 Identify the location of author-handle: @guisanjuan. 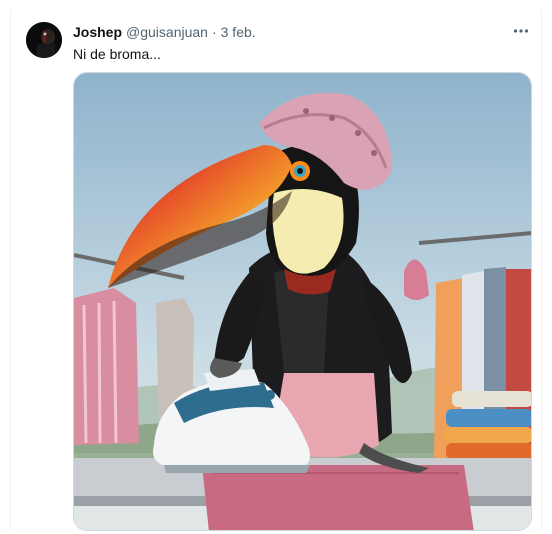
(167, 32).